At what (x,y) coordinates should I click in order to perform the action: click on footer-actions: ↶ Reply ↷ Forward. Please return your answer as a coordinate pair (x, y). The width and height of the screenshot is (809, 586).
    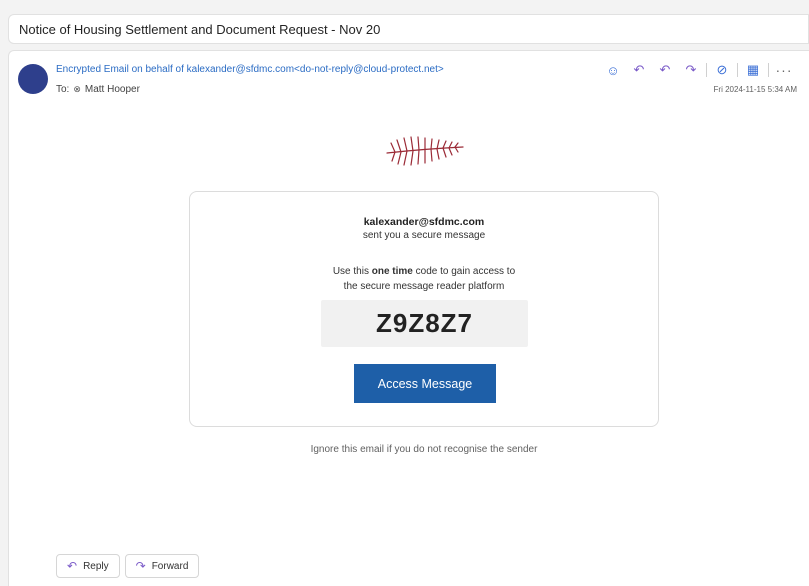
    Looking at the image, I should click on (128, 566).